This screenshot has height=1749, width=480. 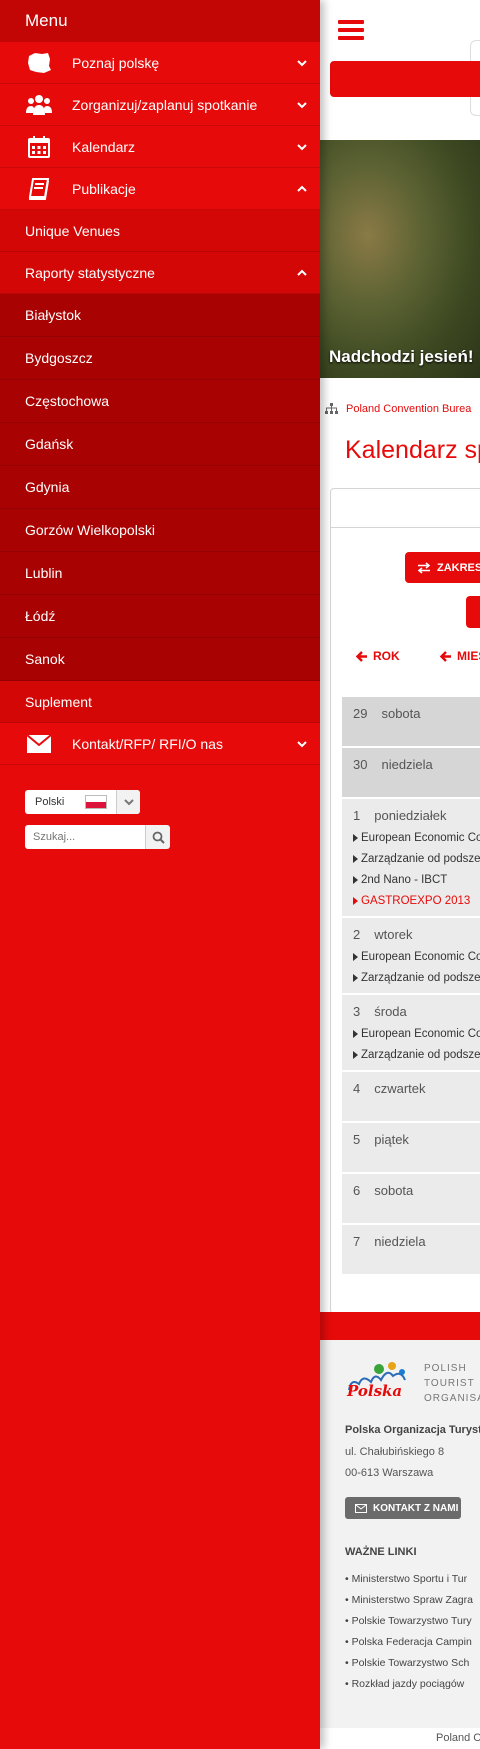 I want to click on sidebar-item-label: Kontakt/RFP/ RFI/O nas, so click(x=147, y=743).